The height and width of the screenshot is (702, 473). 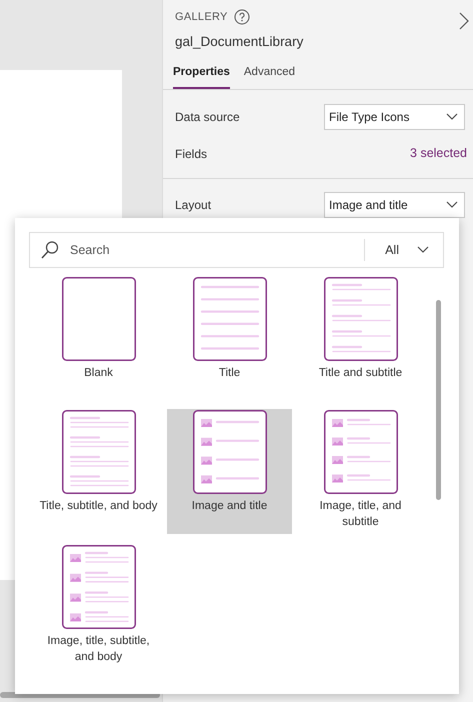 I want to click on dropdown: File Type Icons, so click(x=394, y=117).